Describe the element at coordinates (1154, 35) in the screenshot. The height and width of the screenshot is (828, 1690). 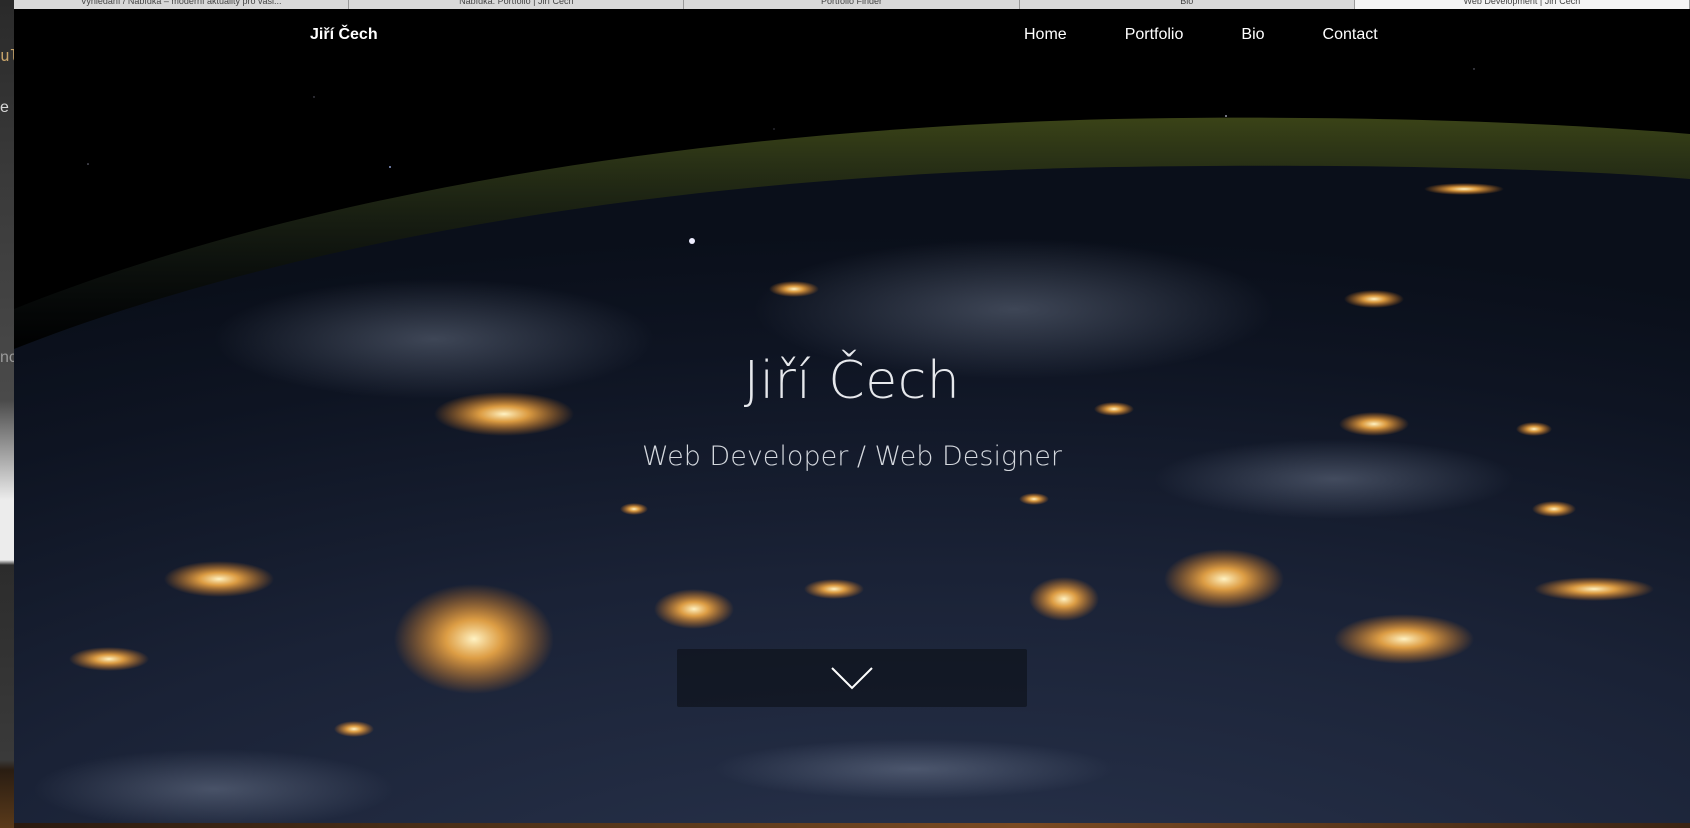
I see `nav-link-portfolio: Portfolio` at that location.